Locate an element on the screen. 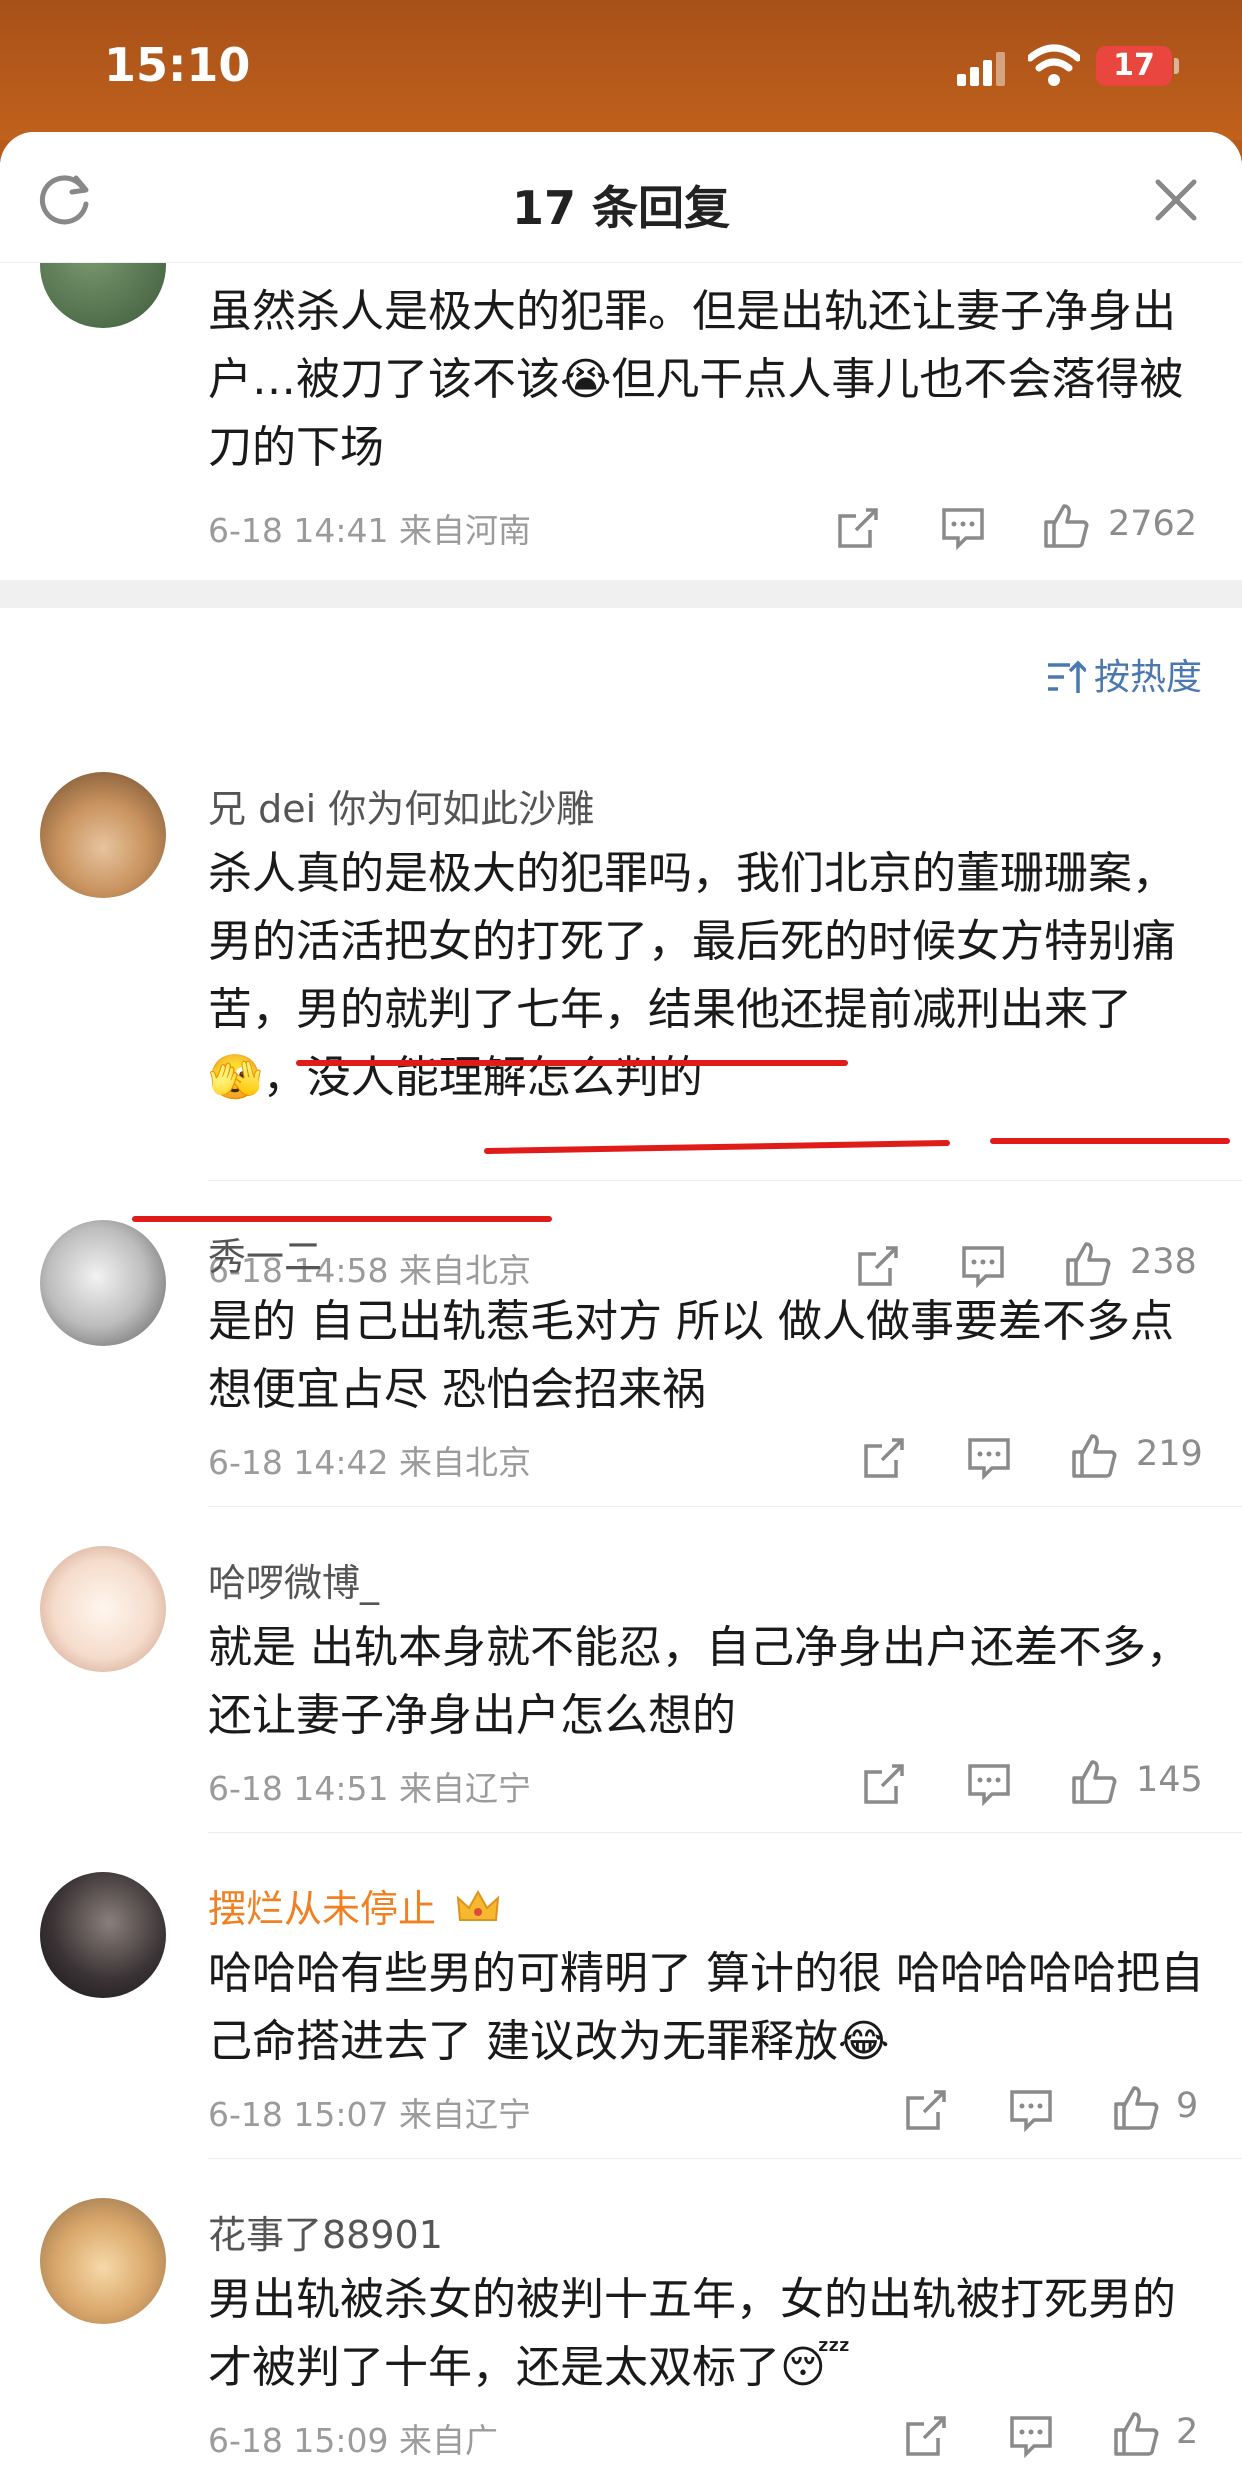  comment-meta: 6-18 14:51 来自辽宁 is located at coordinates (369, 1788).